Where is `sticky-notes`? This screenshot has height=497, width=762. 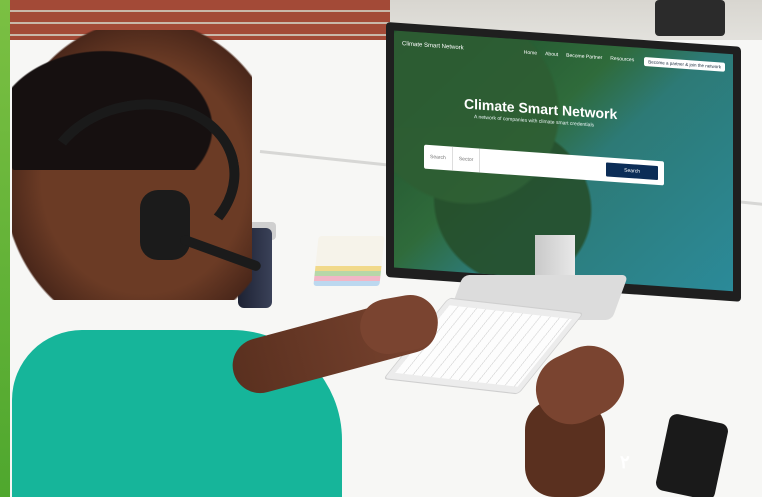
sticky-notes is located at coordinates (349, 261).